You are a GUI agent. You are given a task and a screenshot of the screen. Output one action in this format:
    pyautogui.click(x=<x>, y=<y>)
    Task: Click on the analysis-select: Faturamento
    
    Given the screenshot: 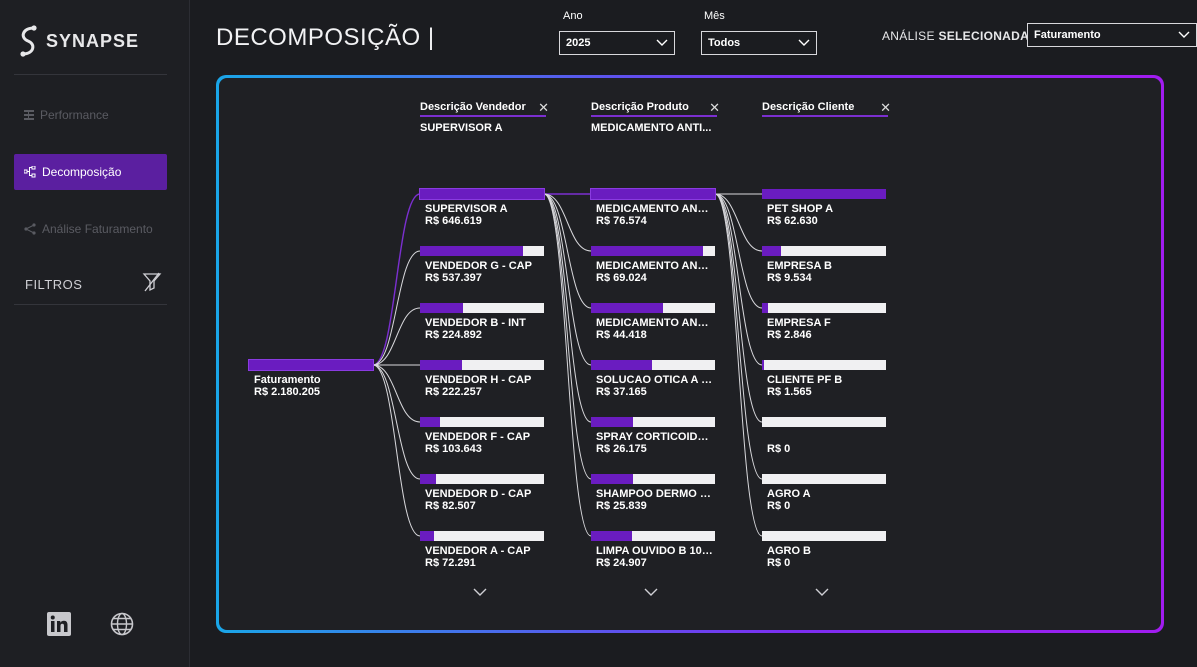 What is the action you would take?
    pyautogui.click(x=1112, y=35)
    